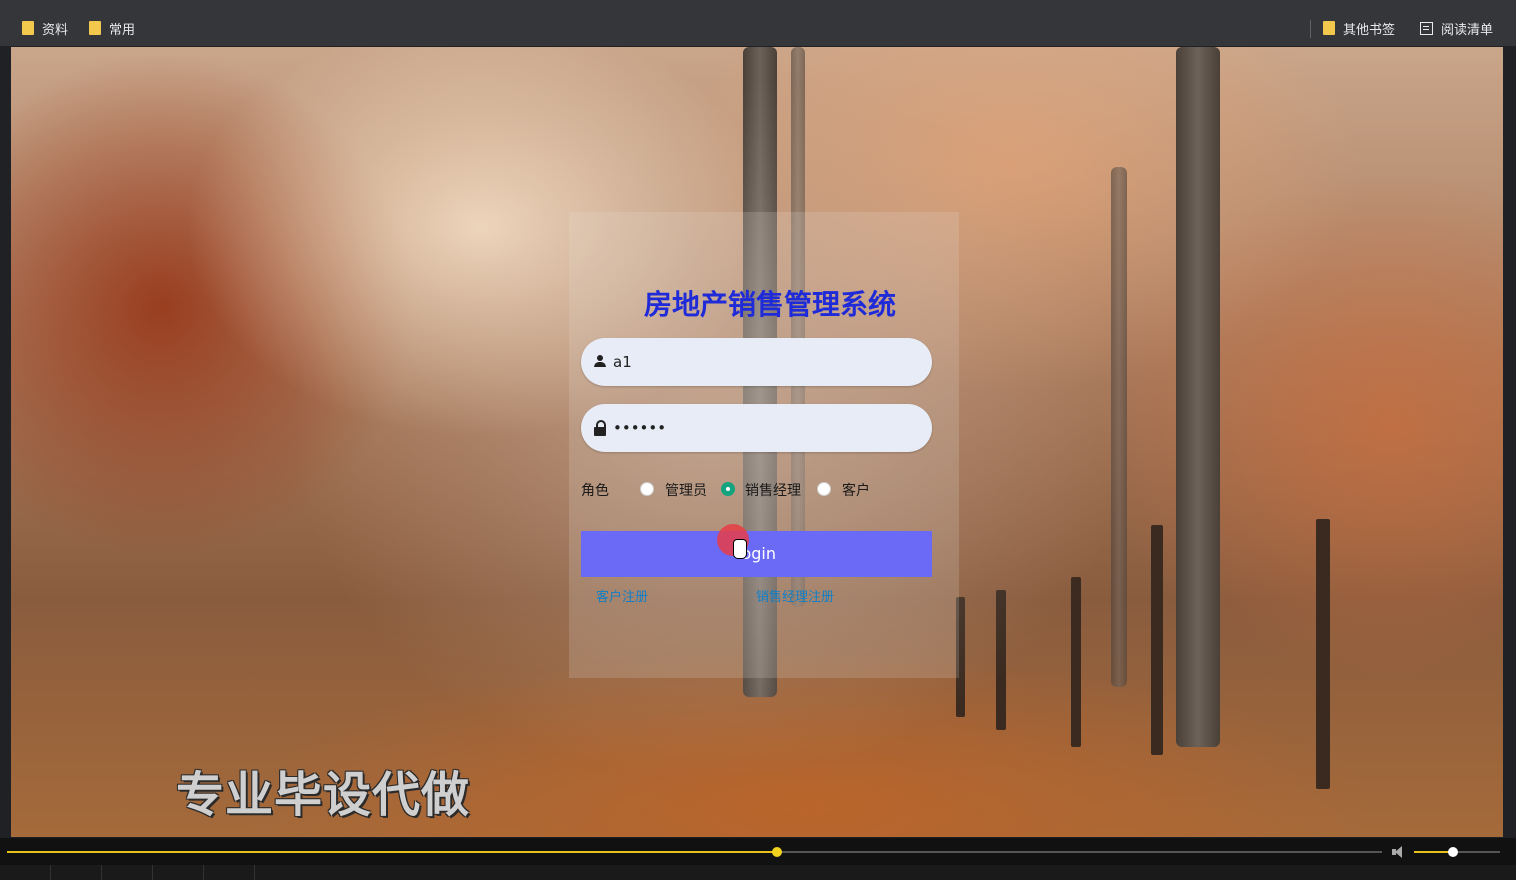  What do you see at coordinates (323, 795) in the screenshot?
I see `watermark-text: 专业毕设代做` at bounding box center [323, 795].